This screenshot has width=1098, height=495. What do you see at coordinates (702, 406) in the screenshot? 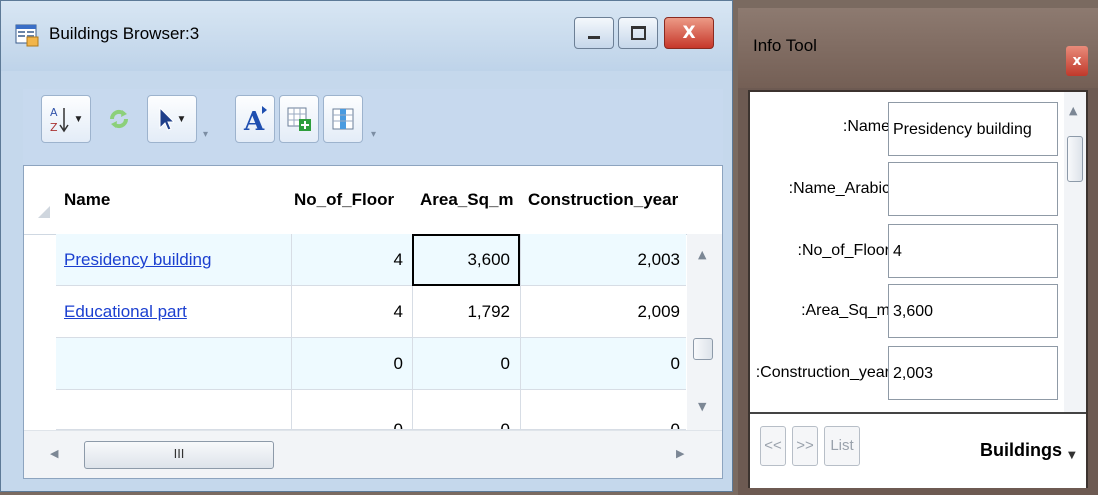
I see `scroll-down-icon: ▼` at bounding box center [702, 406].